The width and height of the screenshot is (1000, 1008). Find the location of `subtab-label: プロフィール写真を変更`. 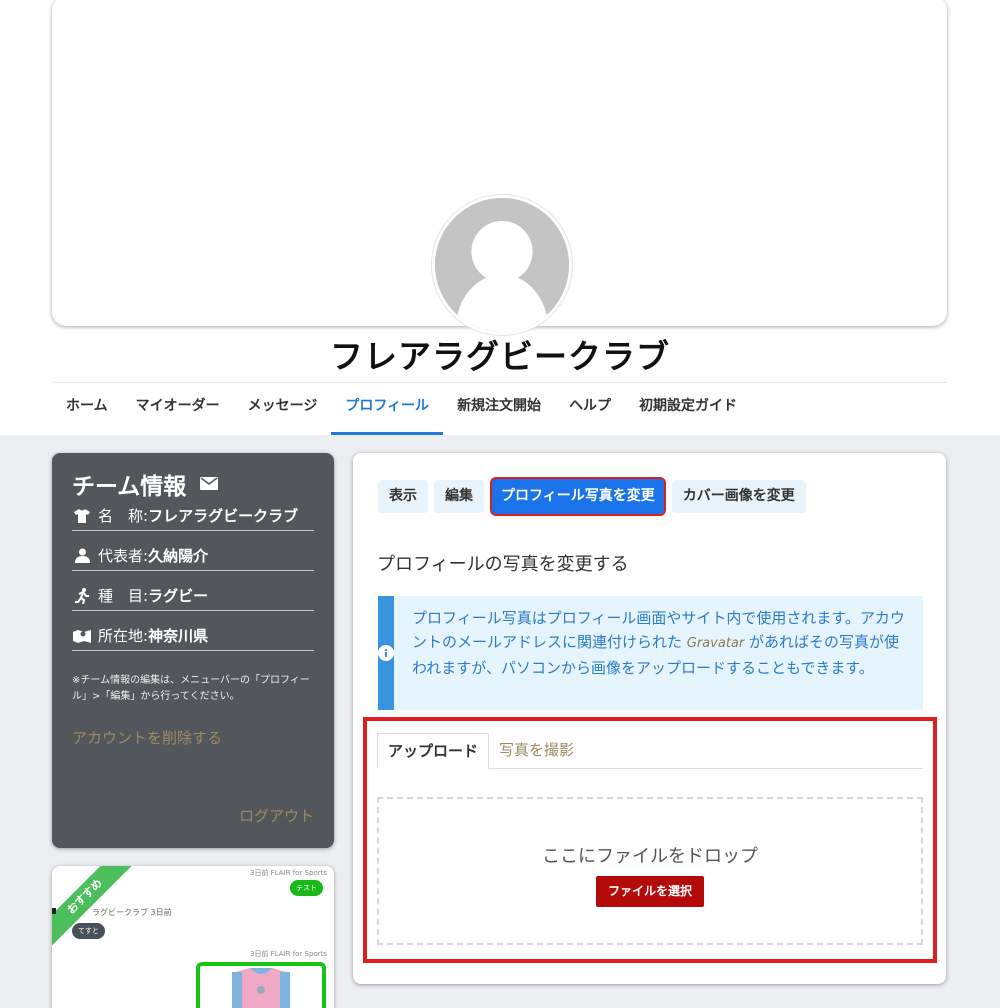

subtab-label: プロフィール写真を変更 is located at coordinates (578, 496).